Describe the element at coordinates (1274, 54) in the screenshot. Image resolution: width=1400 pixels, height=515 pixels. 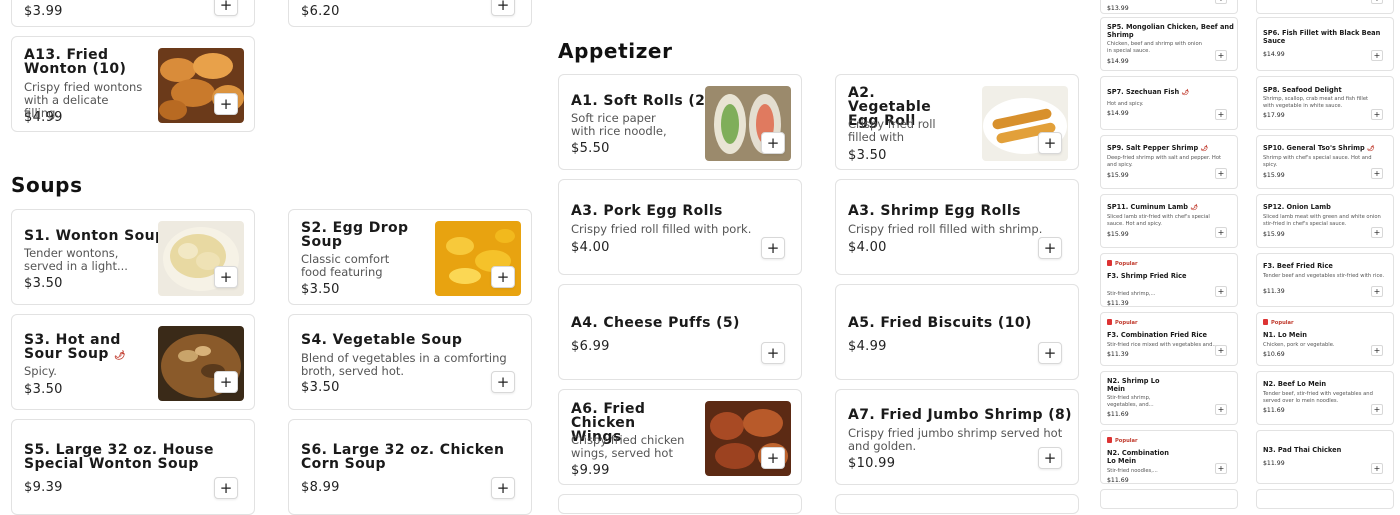
I see `item-price: $14.99` at that location.